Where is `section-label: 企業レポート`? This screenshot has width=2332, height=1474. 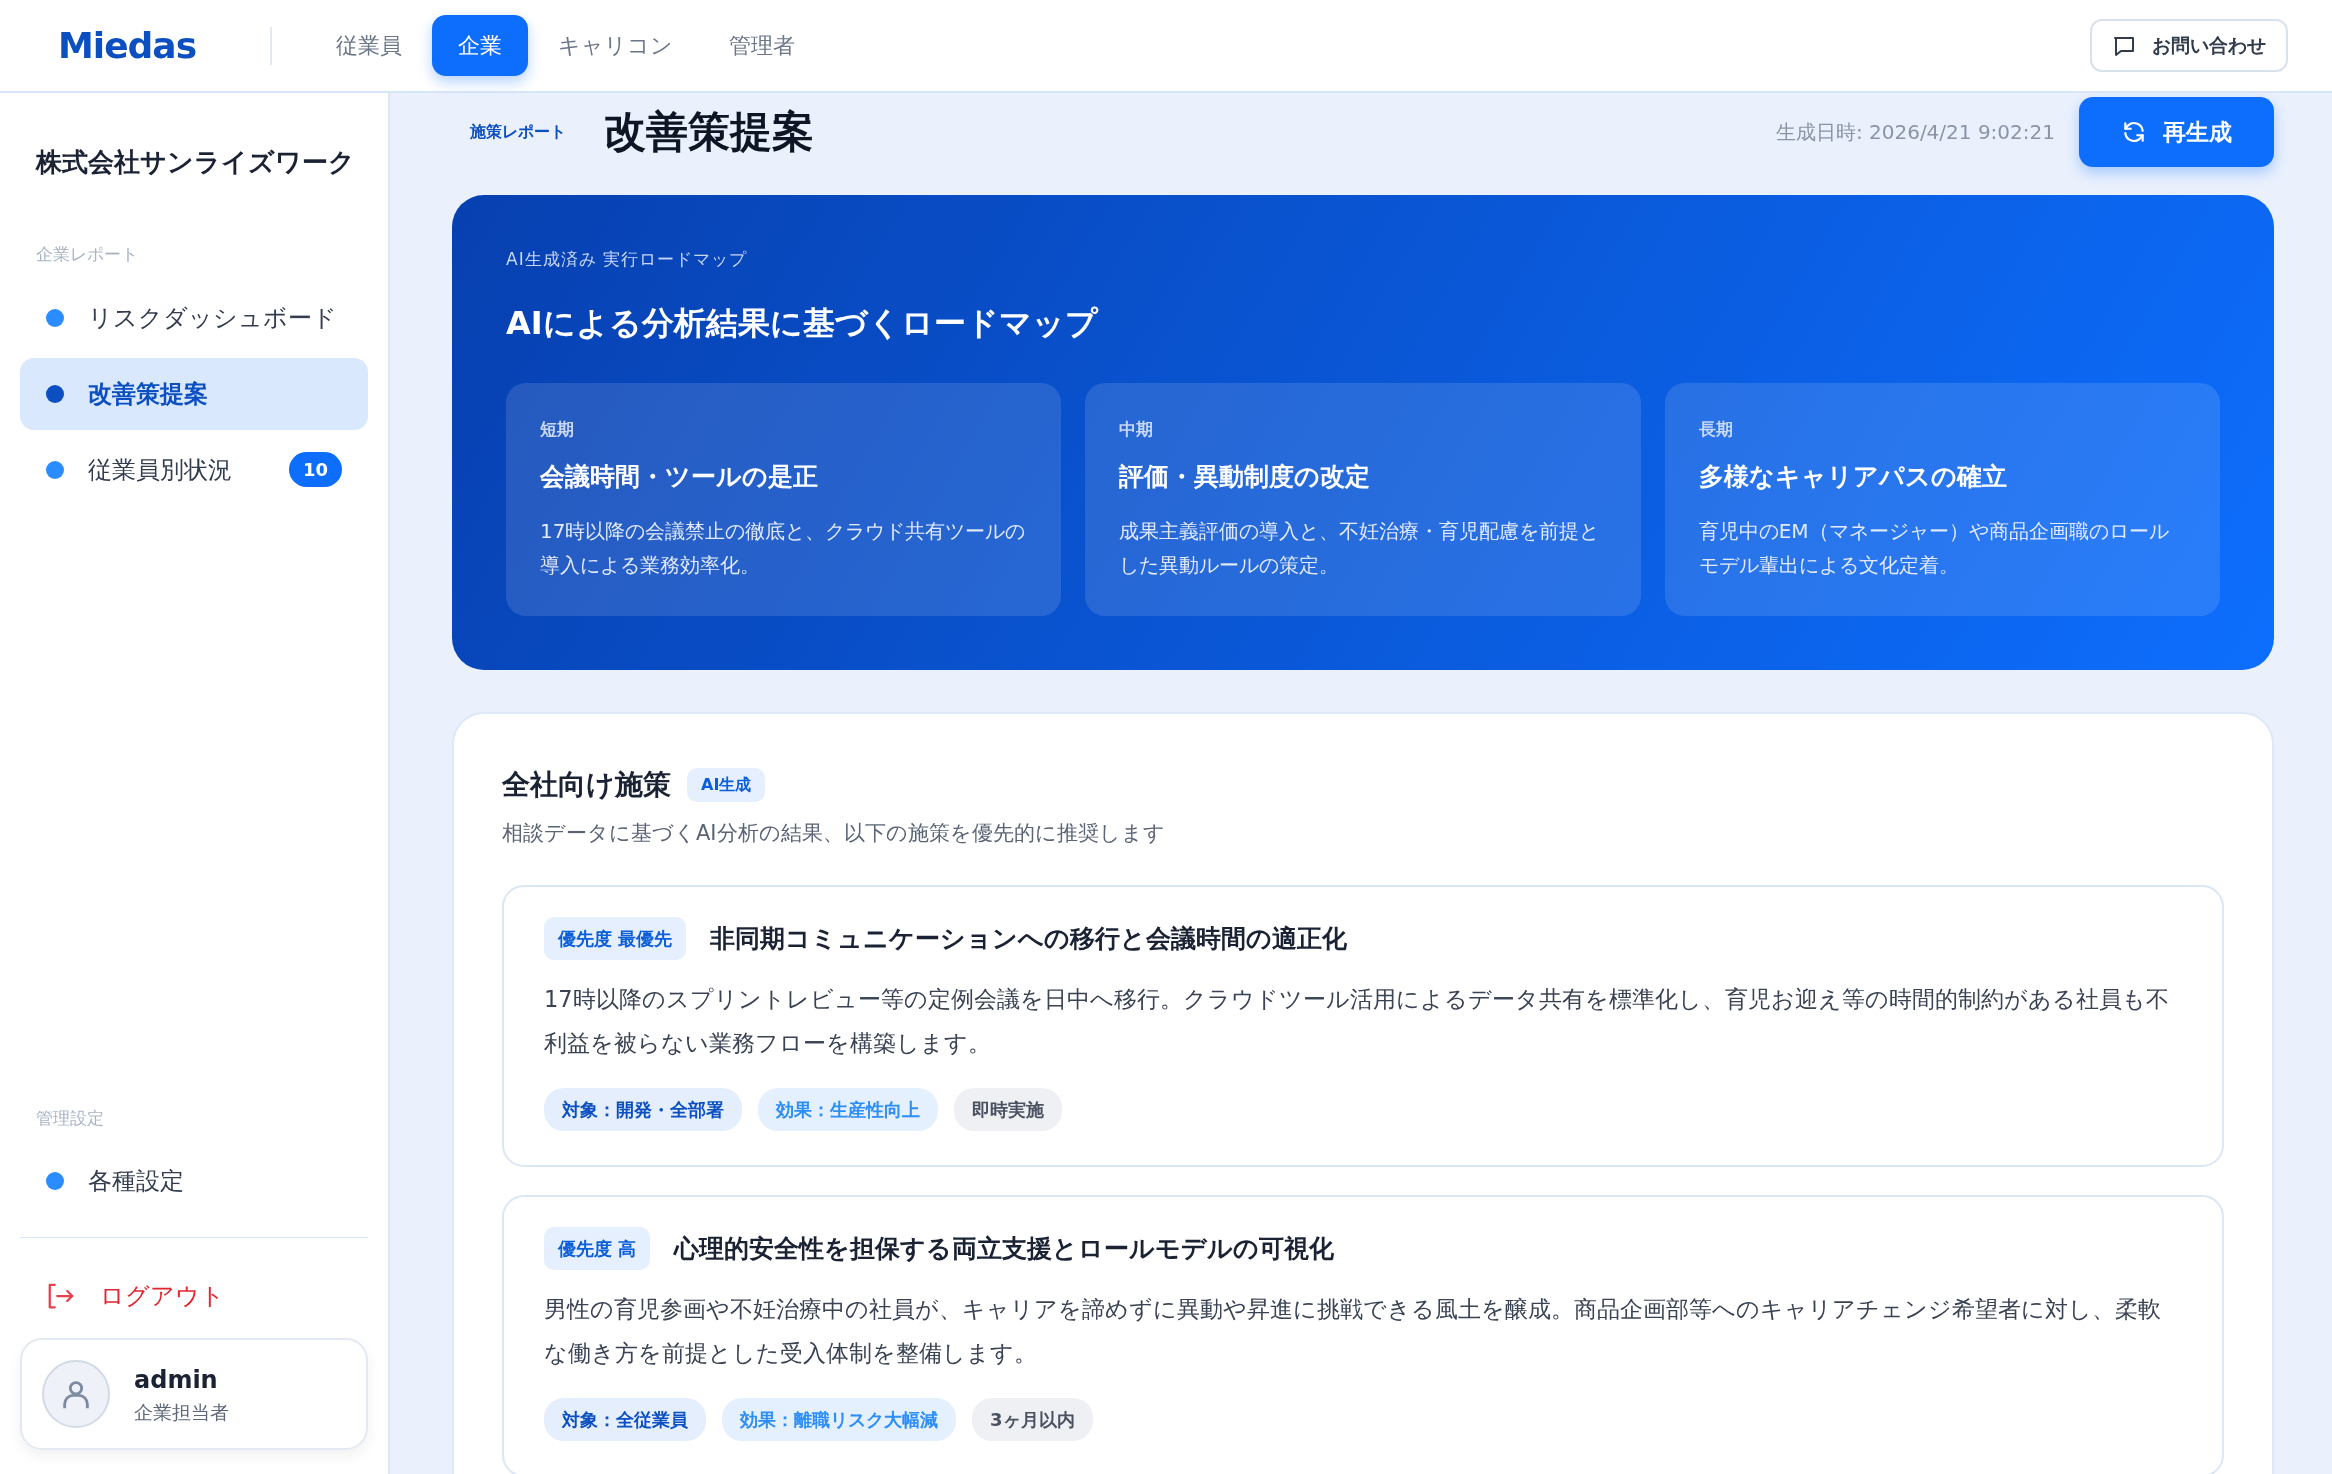
section-label: 企業レポート is located at coordinates (87, 255).